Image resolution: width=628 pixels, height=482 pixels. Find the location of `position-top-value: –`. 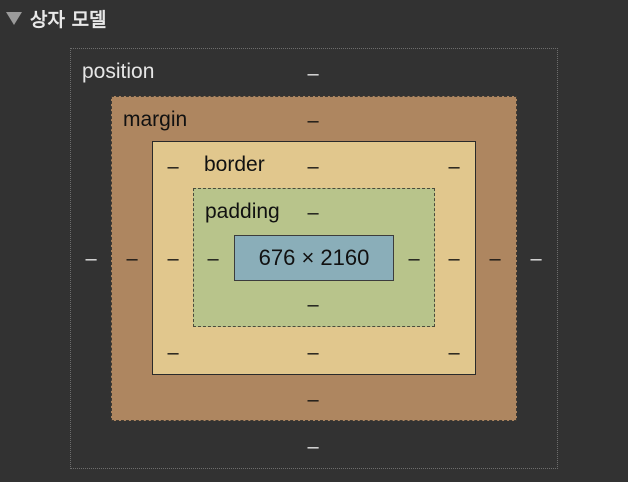

position-top-value: – is located at coordinates (313, 74).